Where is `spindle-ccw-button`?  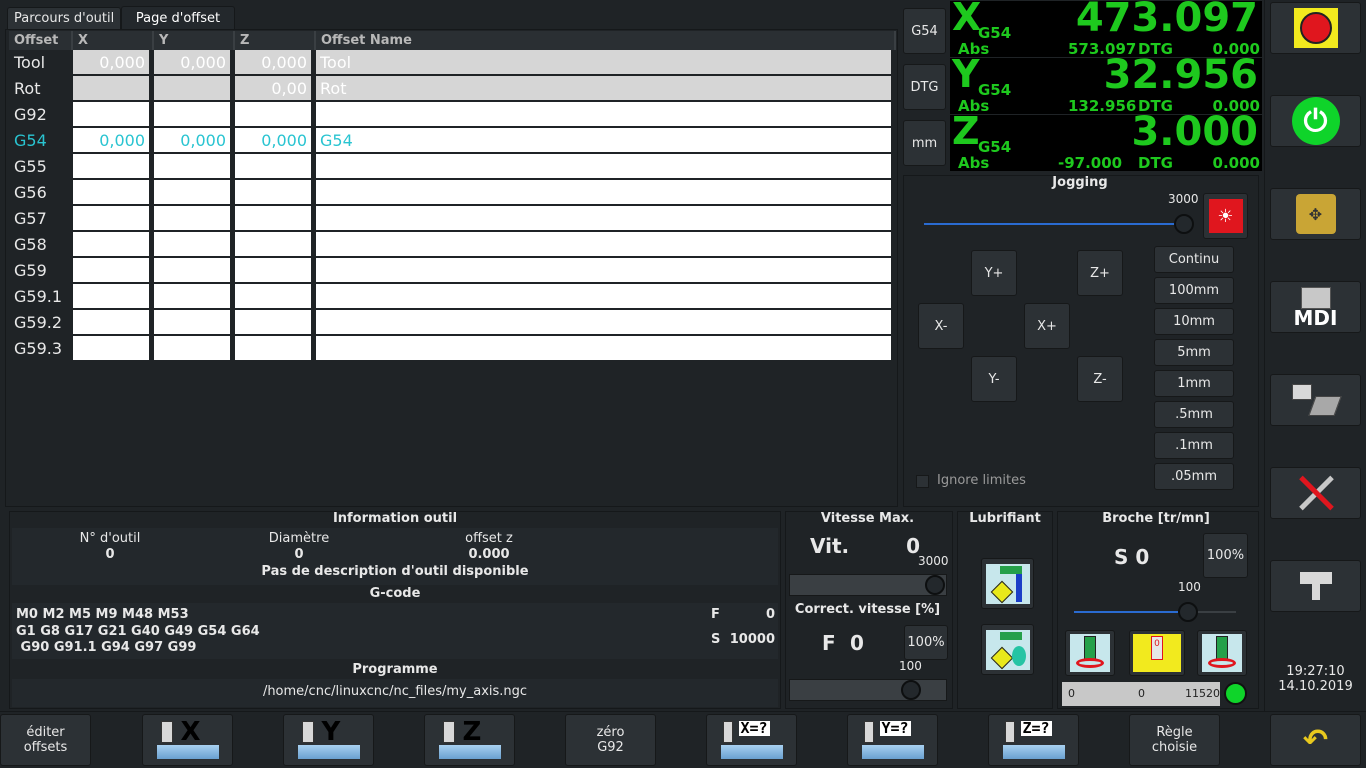
spindle-ccw-button is located at coordinates (1090, 653).